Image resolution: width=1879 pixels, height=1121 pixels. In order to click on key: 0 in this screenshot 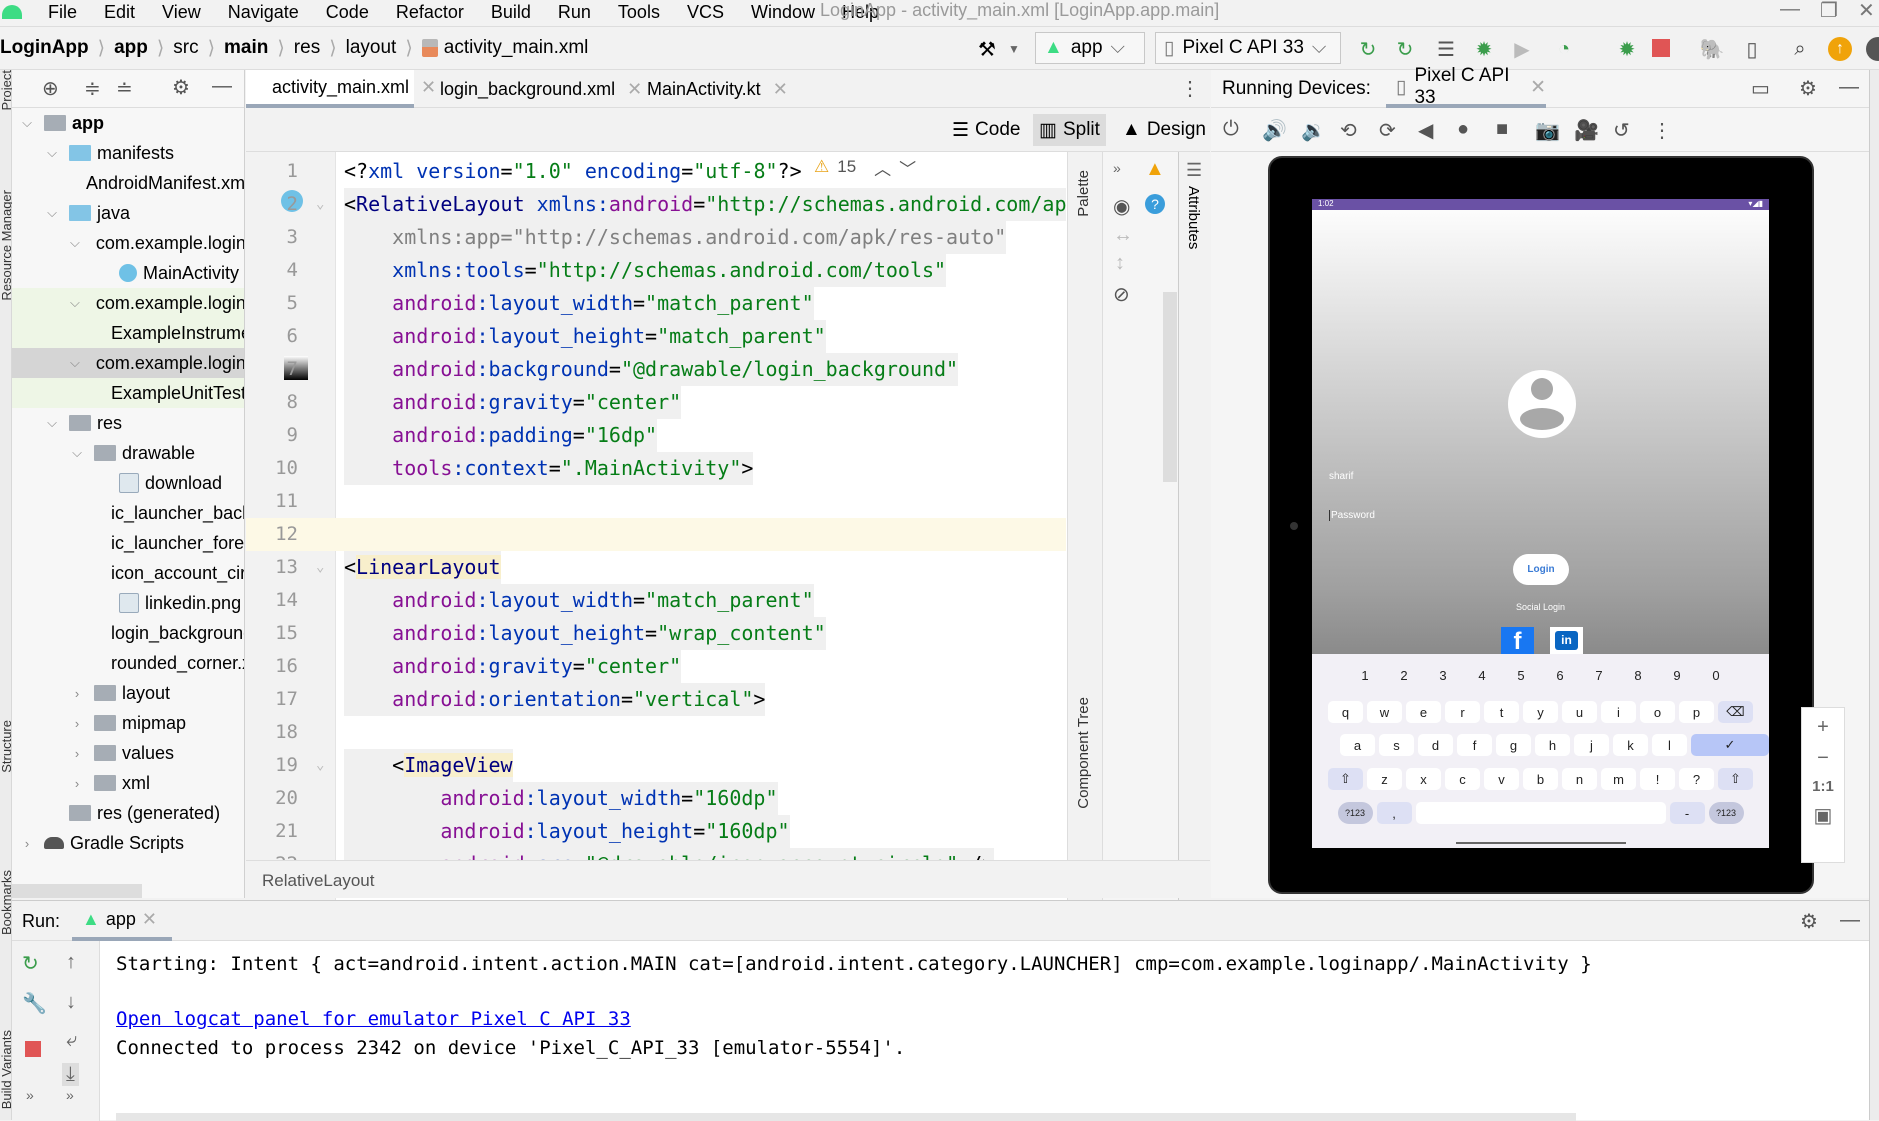, I will do `click(1716, 675)`.